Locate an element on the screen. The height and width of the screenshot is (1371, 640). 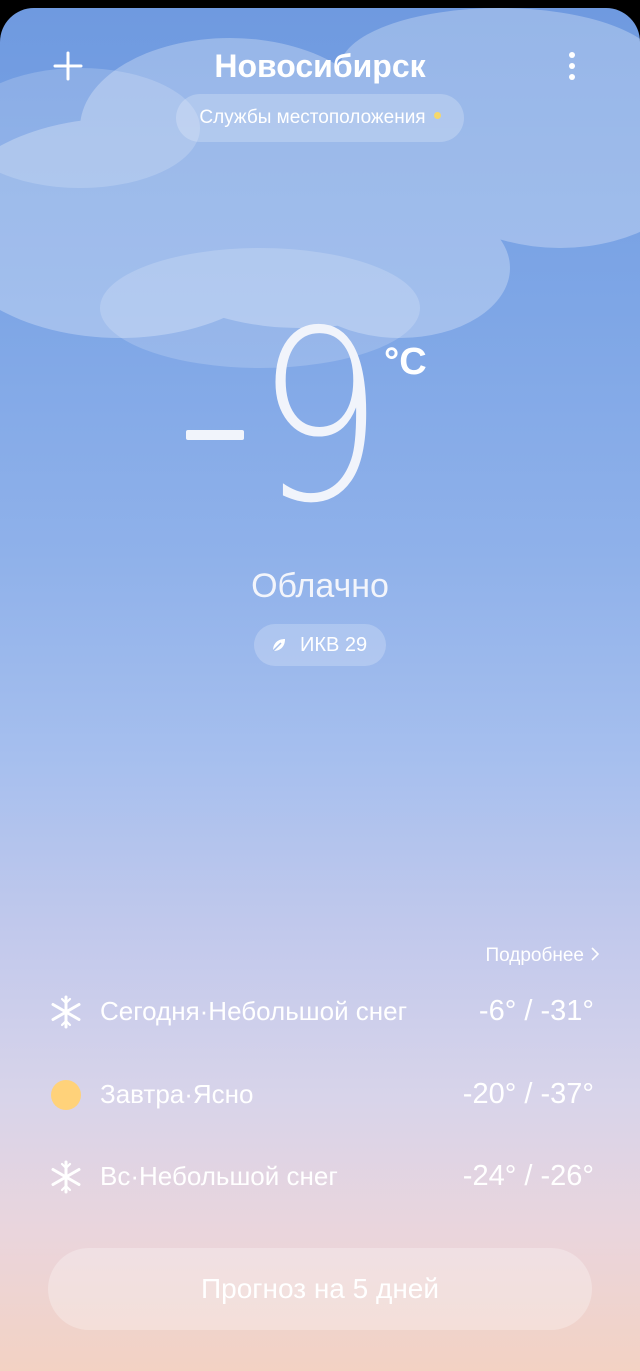
add-city-button is located at coordinates (68, 66).